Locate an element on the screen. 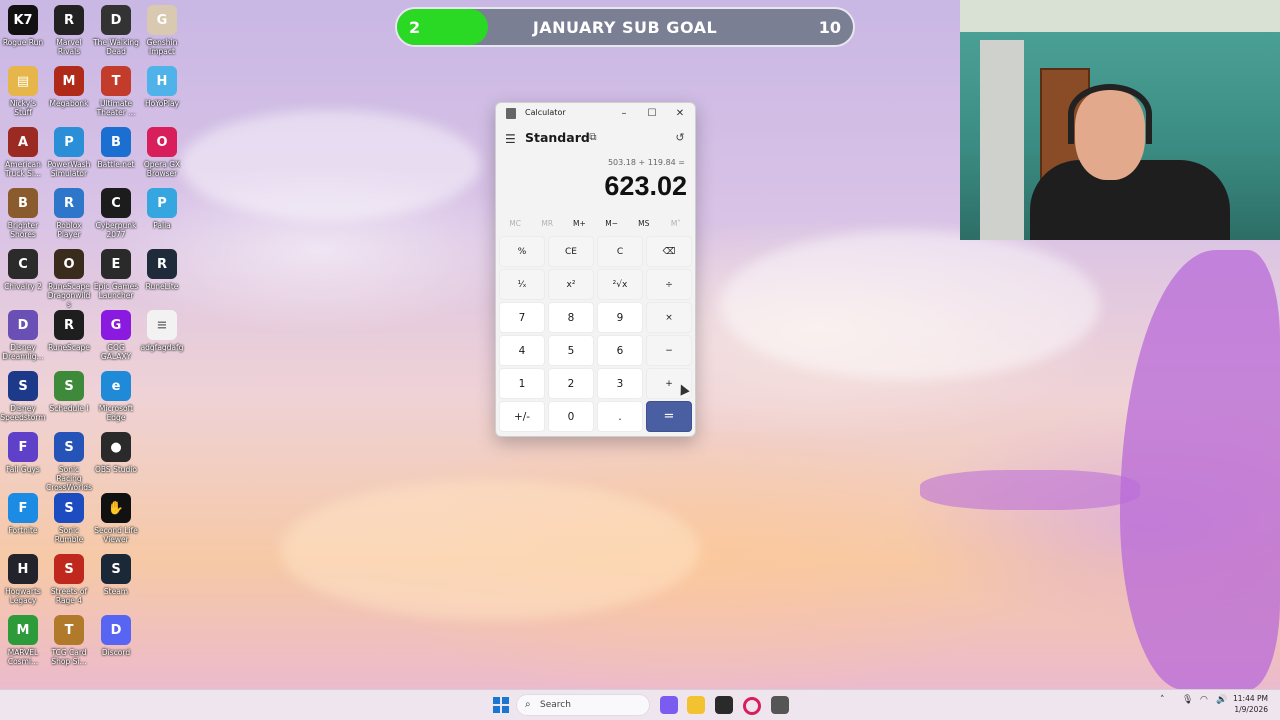 This screenshot has width=1280, height=720. calculator-app-icon is located at coordinates (511, 113).